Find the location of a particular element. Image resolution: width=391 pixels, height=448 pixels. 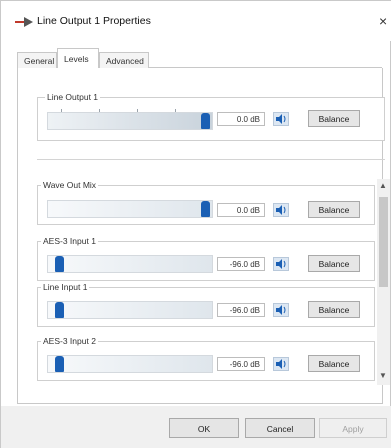

tab-levels: Levels is located at coordinates (78, 58).